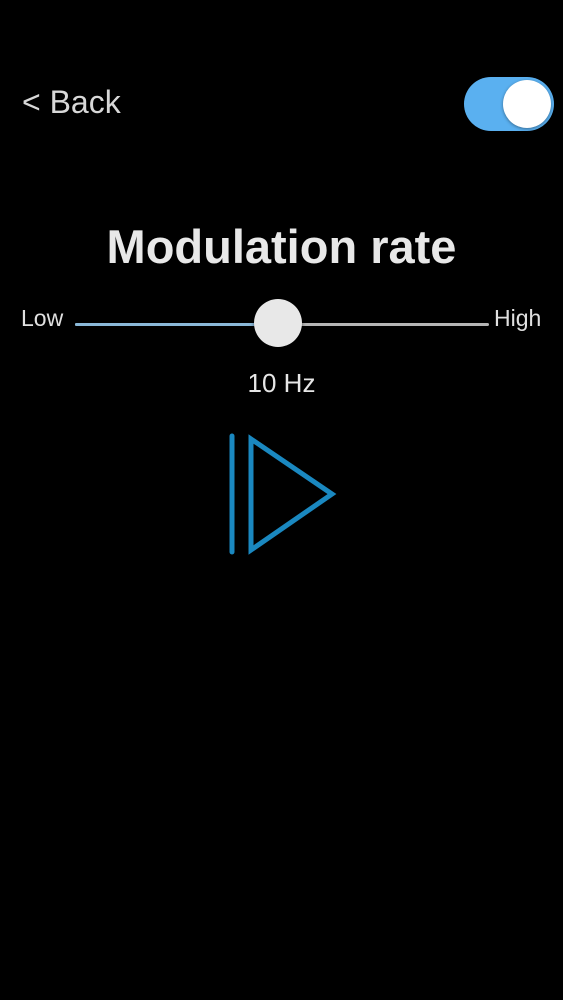 The width and height of the screenshot is (563, 1000). I want to click on page-title: Modulation rate, so click(281, 246).